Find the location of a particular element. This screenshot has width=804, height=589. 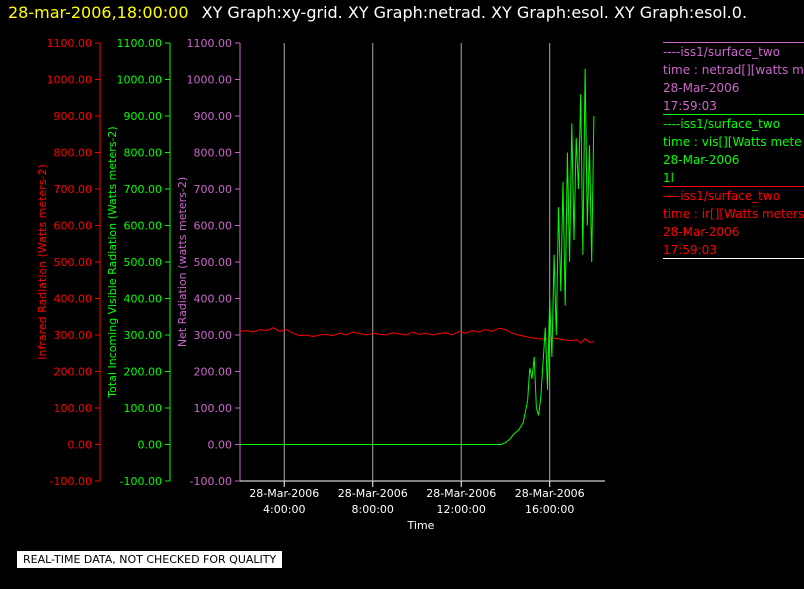

y-tick-label-net: 700.00 is located at coordinates (213, 189).